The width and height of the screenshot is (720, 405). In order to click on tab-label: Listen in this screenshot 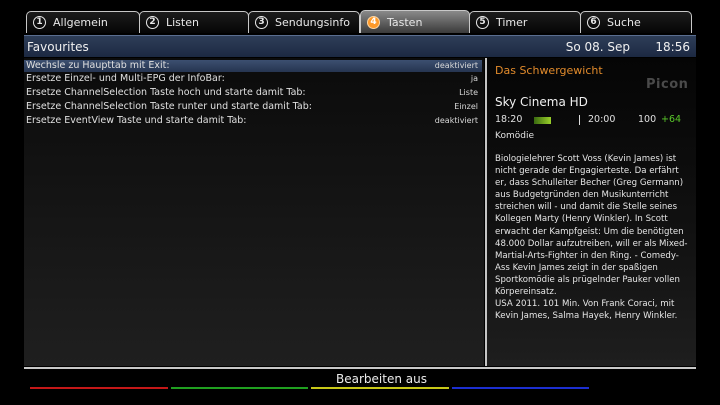, I will do `click(182, 22)`.